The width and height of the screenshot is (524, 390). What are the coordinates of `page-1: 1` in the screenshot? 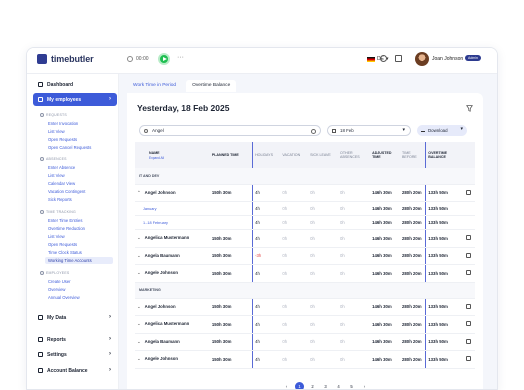 It's located at (299, 385).